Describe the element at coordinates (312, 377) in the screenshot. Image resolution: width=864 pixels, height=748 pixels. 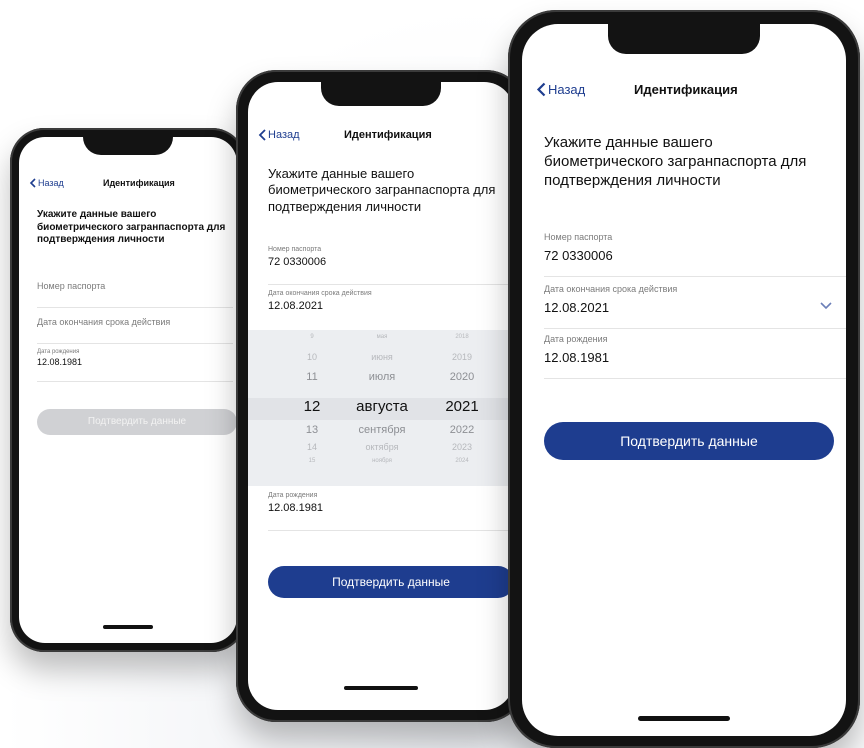
I see `picker-day-option: 11` at that location.